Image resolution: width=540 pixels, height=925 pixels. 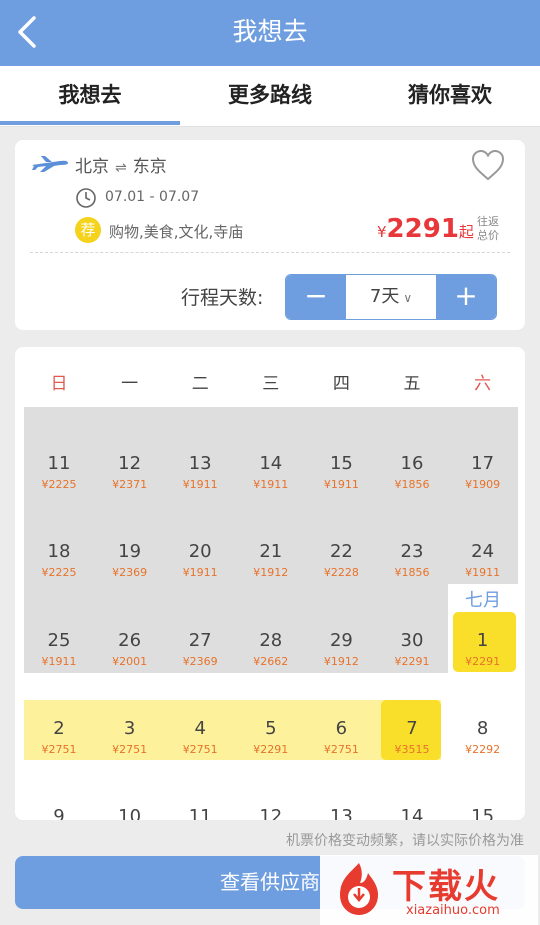 I want to click on plane-icon, so click(x=50, y=164).